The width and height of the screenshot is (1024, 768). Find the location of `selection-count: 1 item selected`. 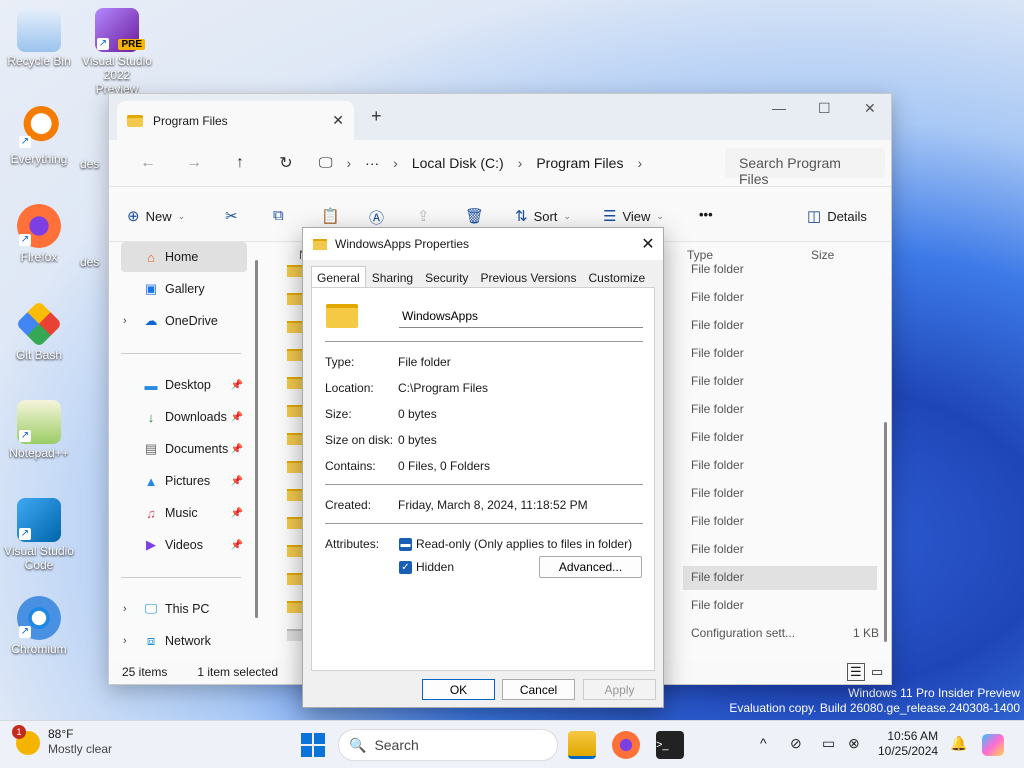

selection-count: 1 item selected is located at coordinates (238, 672).